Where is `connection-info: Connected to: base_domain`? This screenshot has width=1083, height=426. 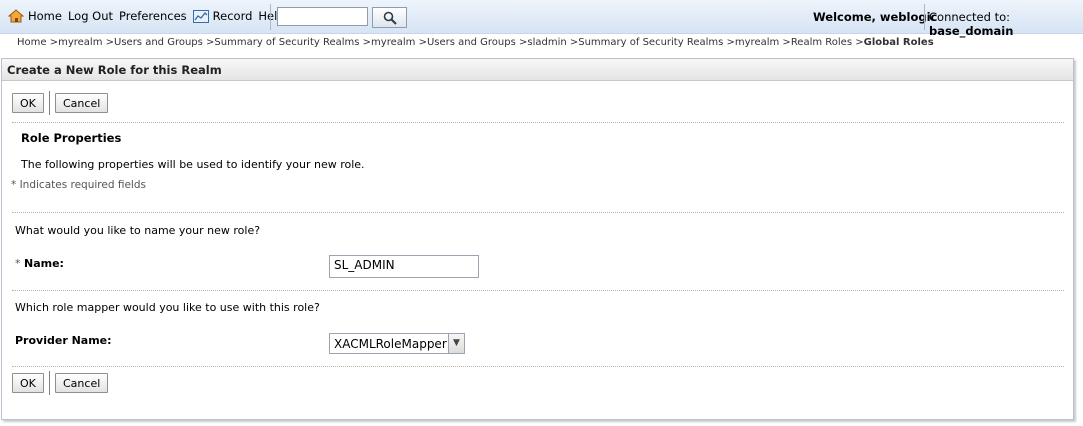 connection-info: Connected to: base_domain is located at coordinates (1006, 24).